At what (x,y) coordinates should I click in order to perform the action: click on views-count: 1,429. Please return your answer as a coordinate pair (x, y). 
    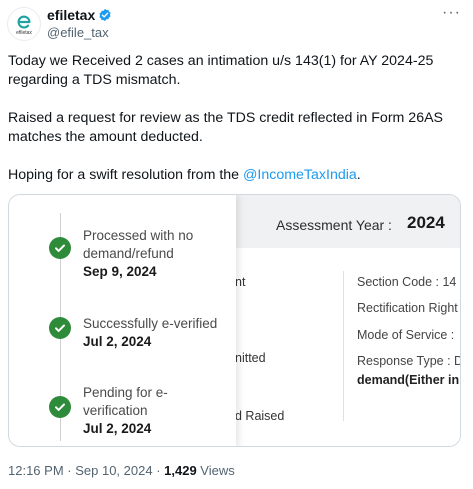
    Looking at the image, I should click on (180, 470).